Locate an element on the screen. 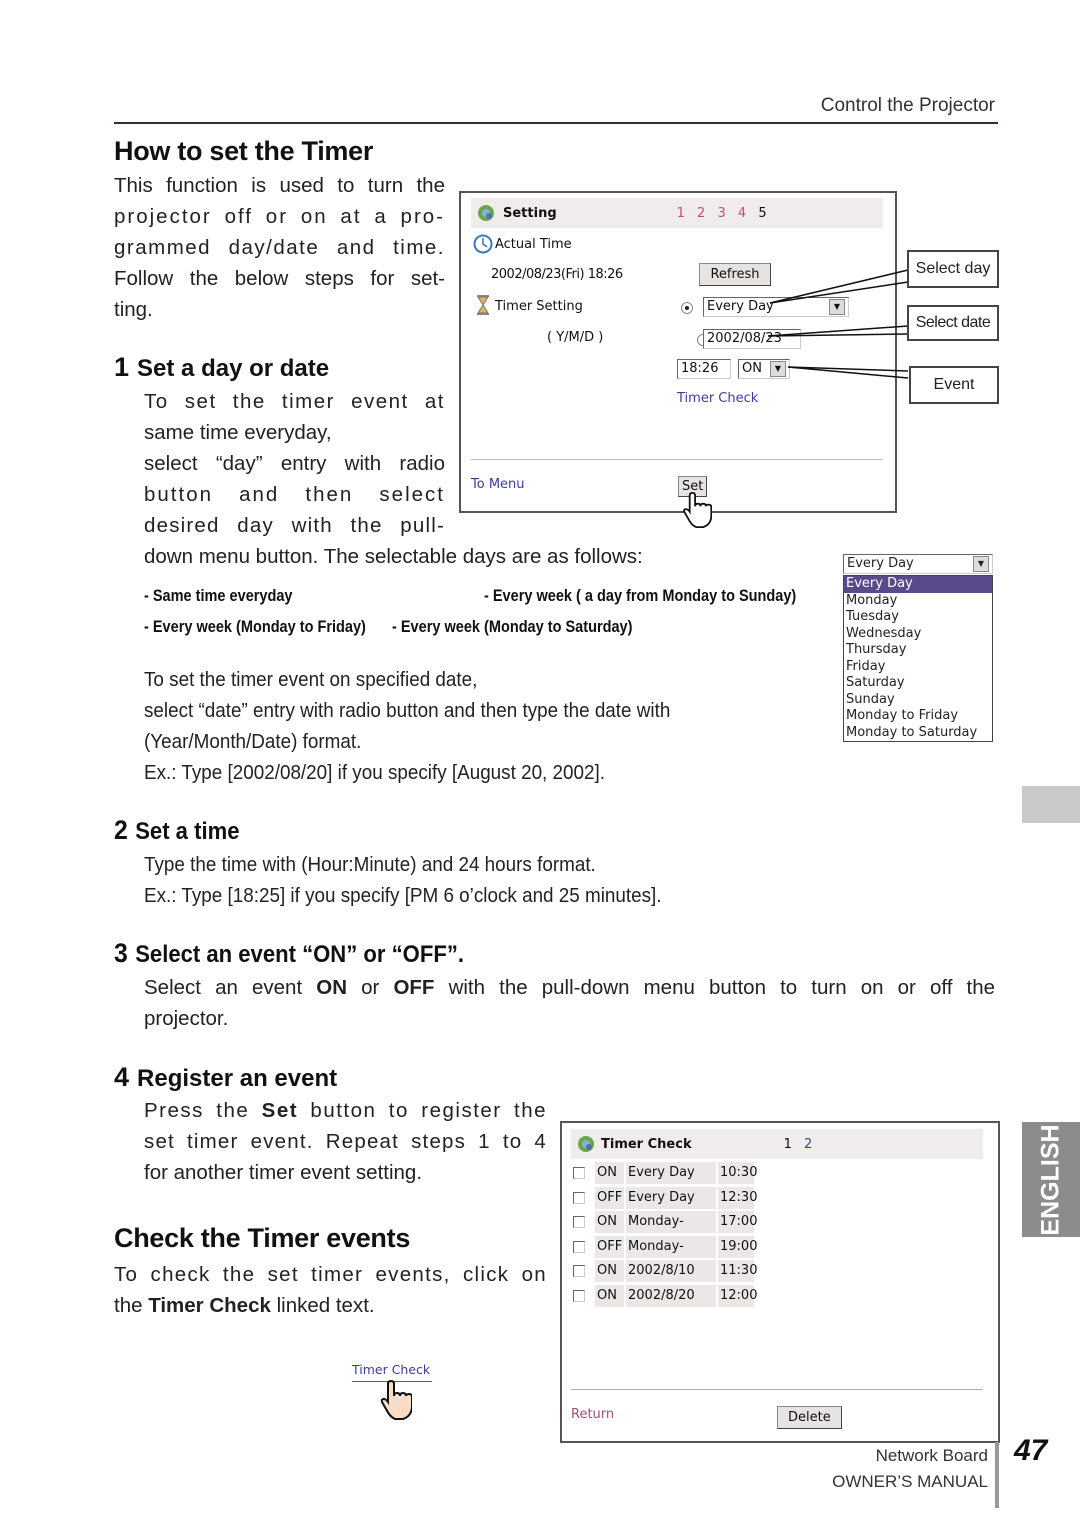  page-link: 3 is located at coordinates (723, 213).